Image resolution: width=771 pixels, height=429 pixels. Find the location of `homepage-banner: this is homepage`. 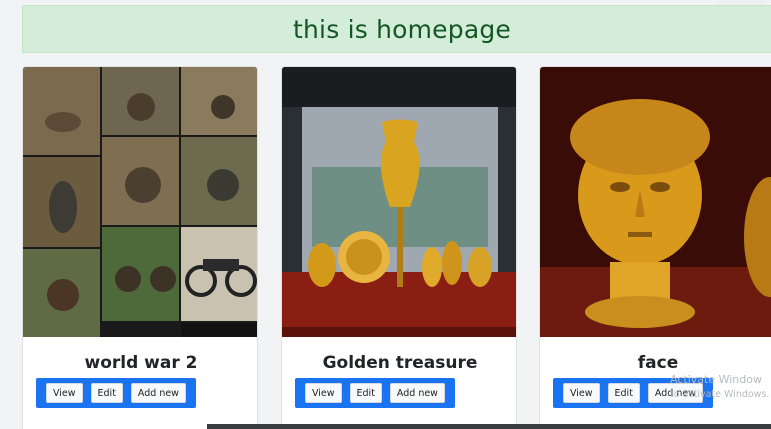

homepage-banner: this is homepage is located at coordinates (396, 29).